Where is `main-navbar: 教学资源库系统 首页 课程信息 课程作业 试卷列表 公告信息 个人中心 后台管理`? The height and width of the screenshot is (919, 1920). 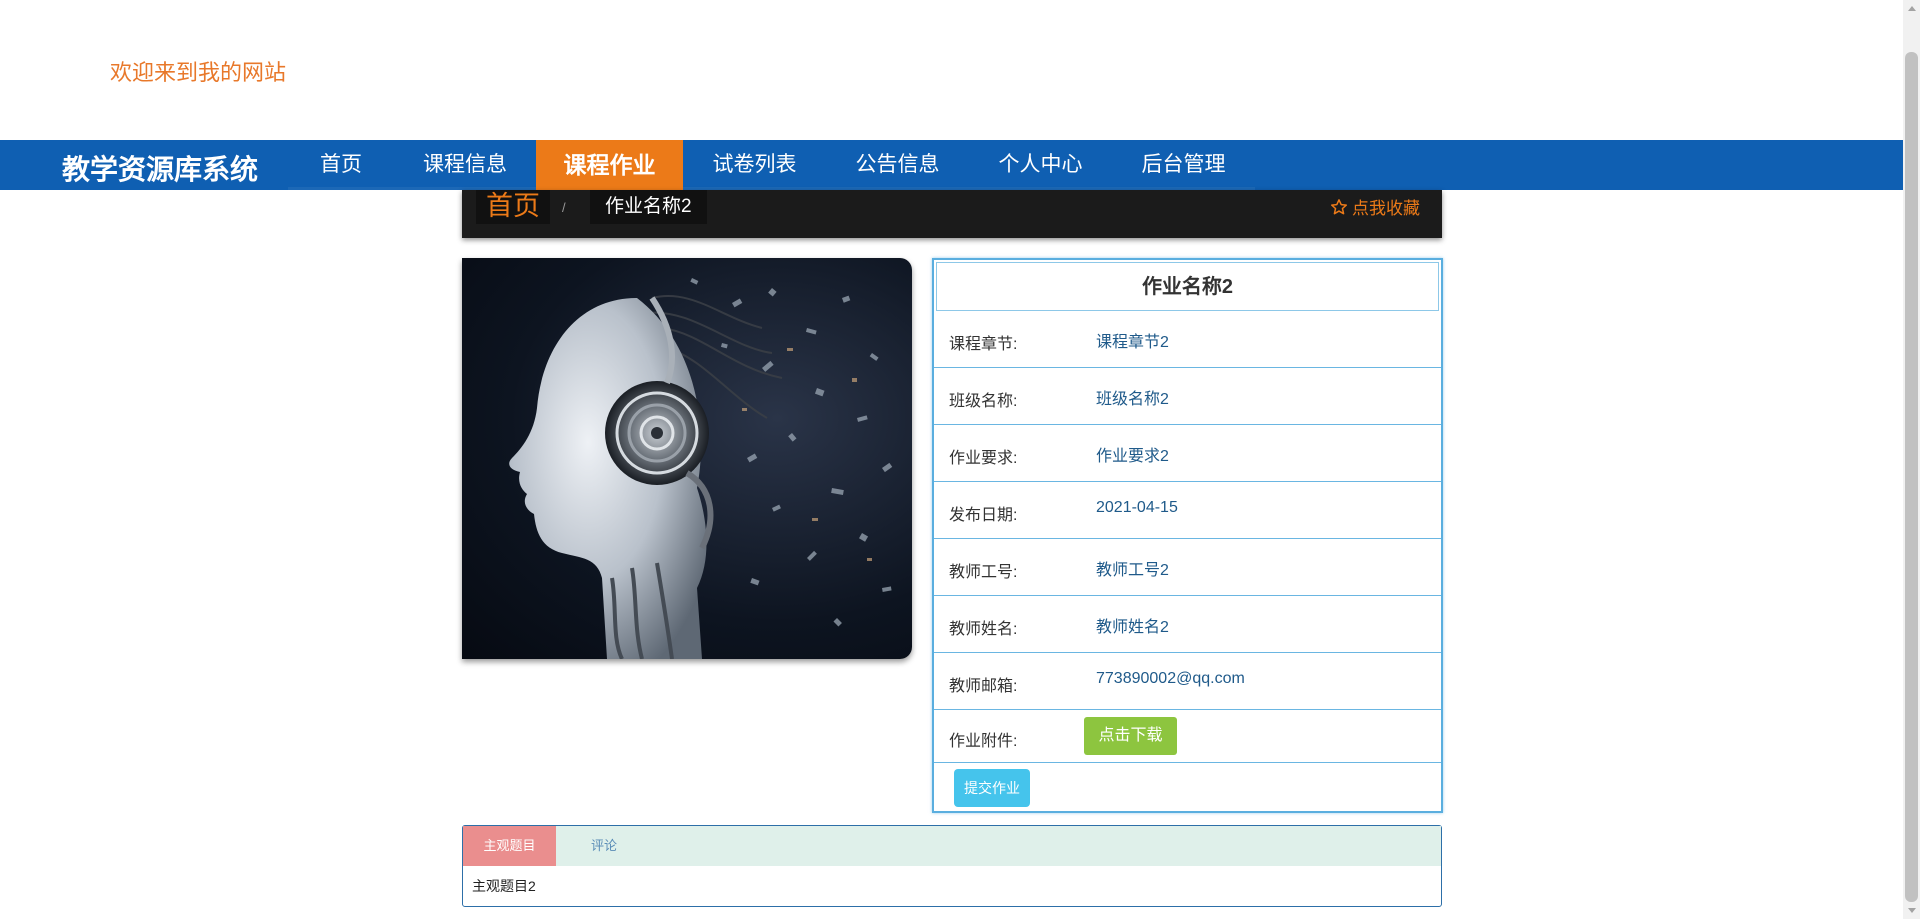
main-navbar: 教学资源库系统 首页 课程信息 课程作业 试卷列表 公告信息 个人中心 后台管理 is located at coordinates (951, 165).